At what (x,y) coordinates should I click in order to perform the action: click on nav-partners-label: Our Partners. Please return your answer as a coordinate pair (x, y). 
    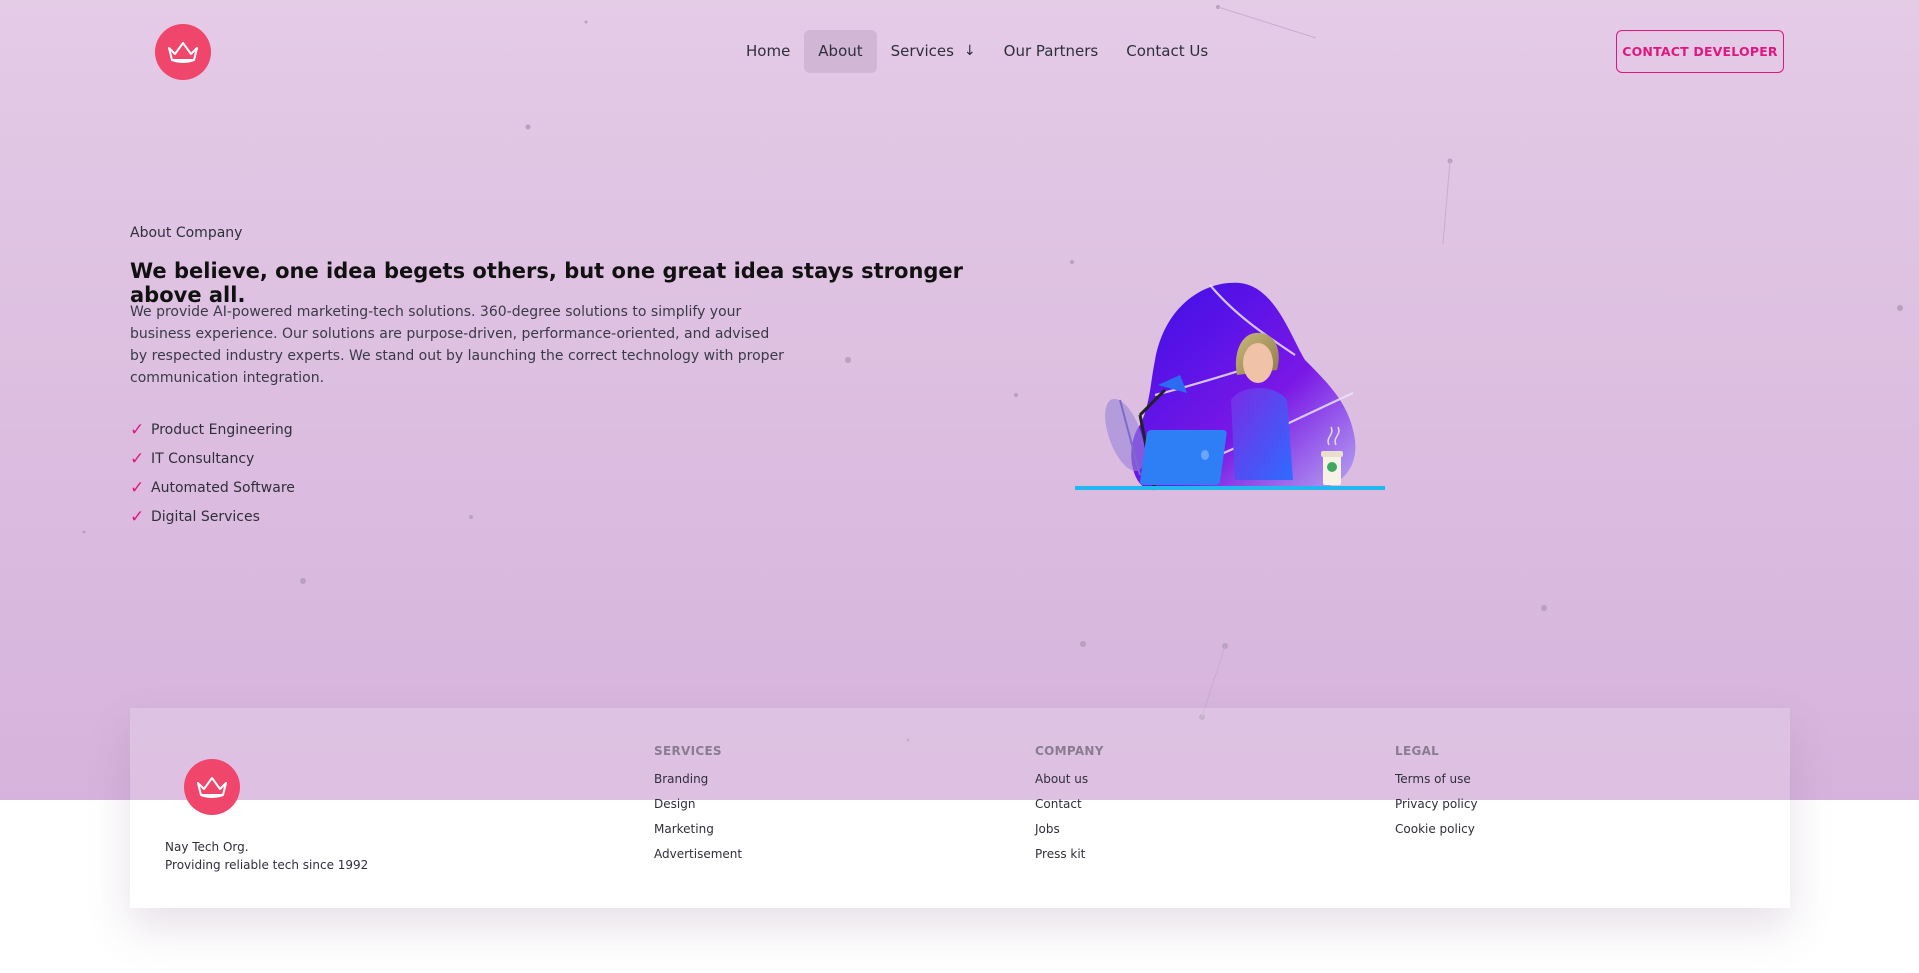
    Looking at the image, I should click on (1051, 51).